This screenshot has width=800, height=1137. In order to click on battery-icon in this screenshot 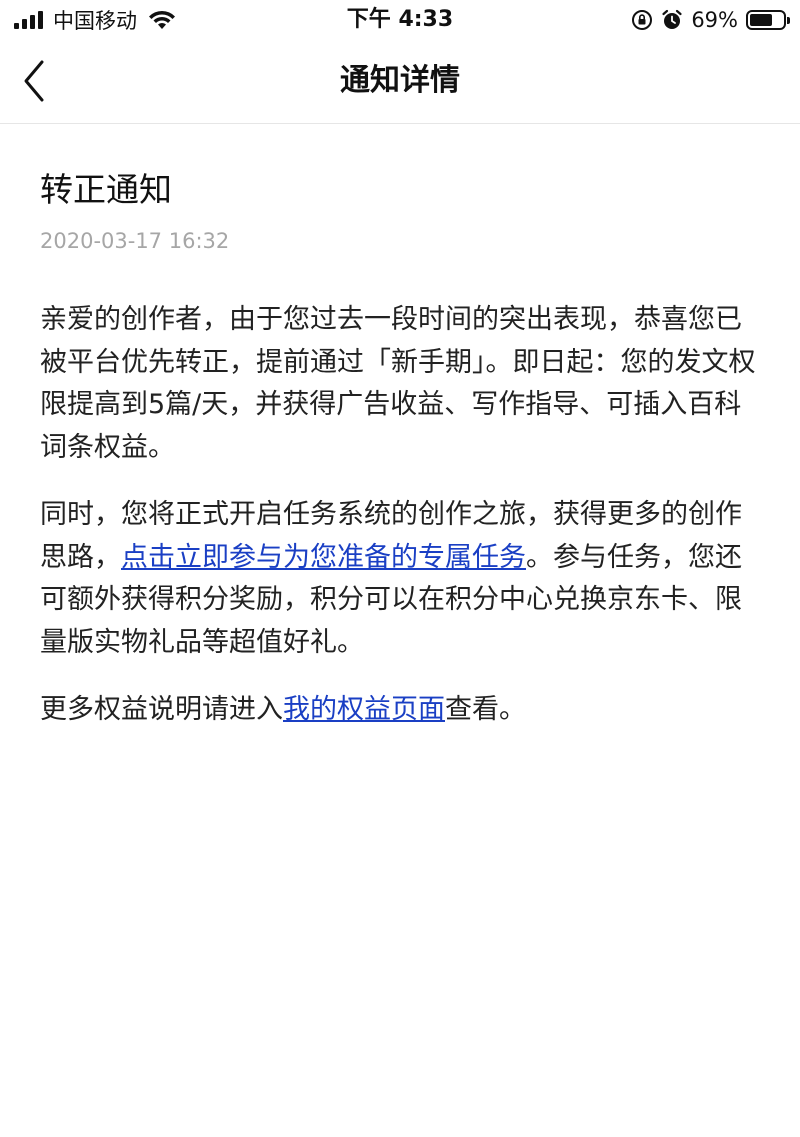, I will do `click(768, 20)`.